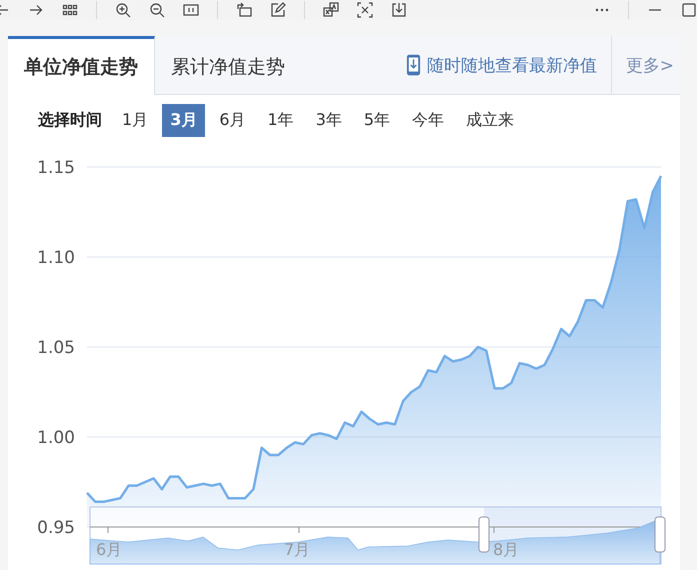 The image size is (697, 570). I want to click on translate-icon, so click(331, 10).